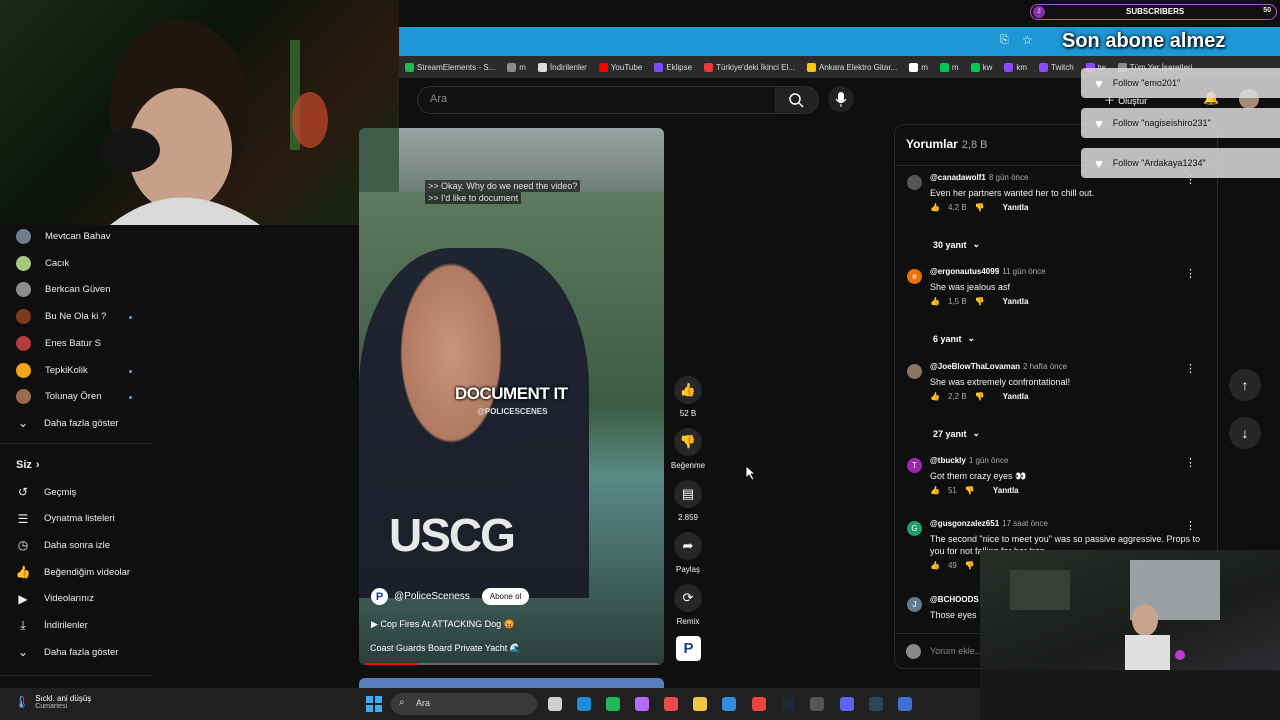 The height and width of the screenshot is (720, 1280). What do you see at coordinates (642, 704) in the screenshot?
I see `copilot-icon` at bounding box center [642, 704].